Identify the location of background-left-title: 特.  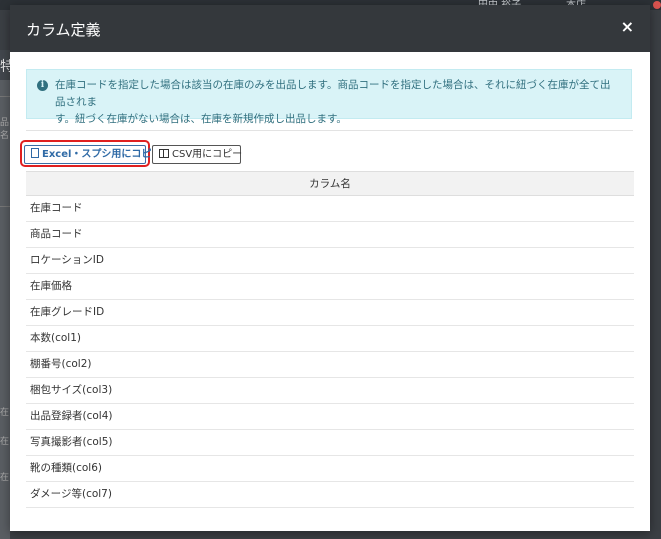
(5, 67).